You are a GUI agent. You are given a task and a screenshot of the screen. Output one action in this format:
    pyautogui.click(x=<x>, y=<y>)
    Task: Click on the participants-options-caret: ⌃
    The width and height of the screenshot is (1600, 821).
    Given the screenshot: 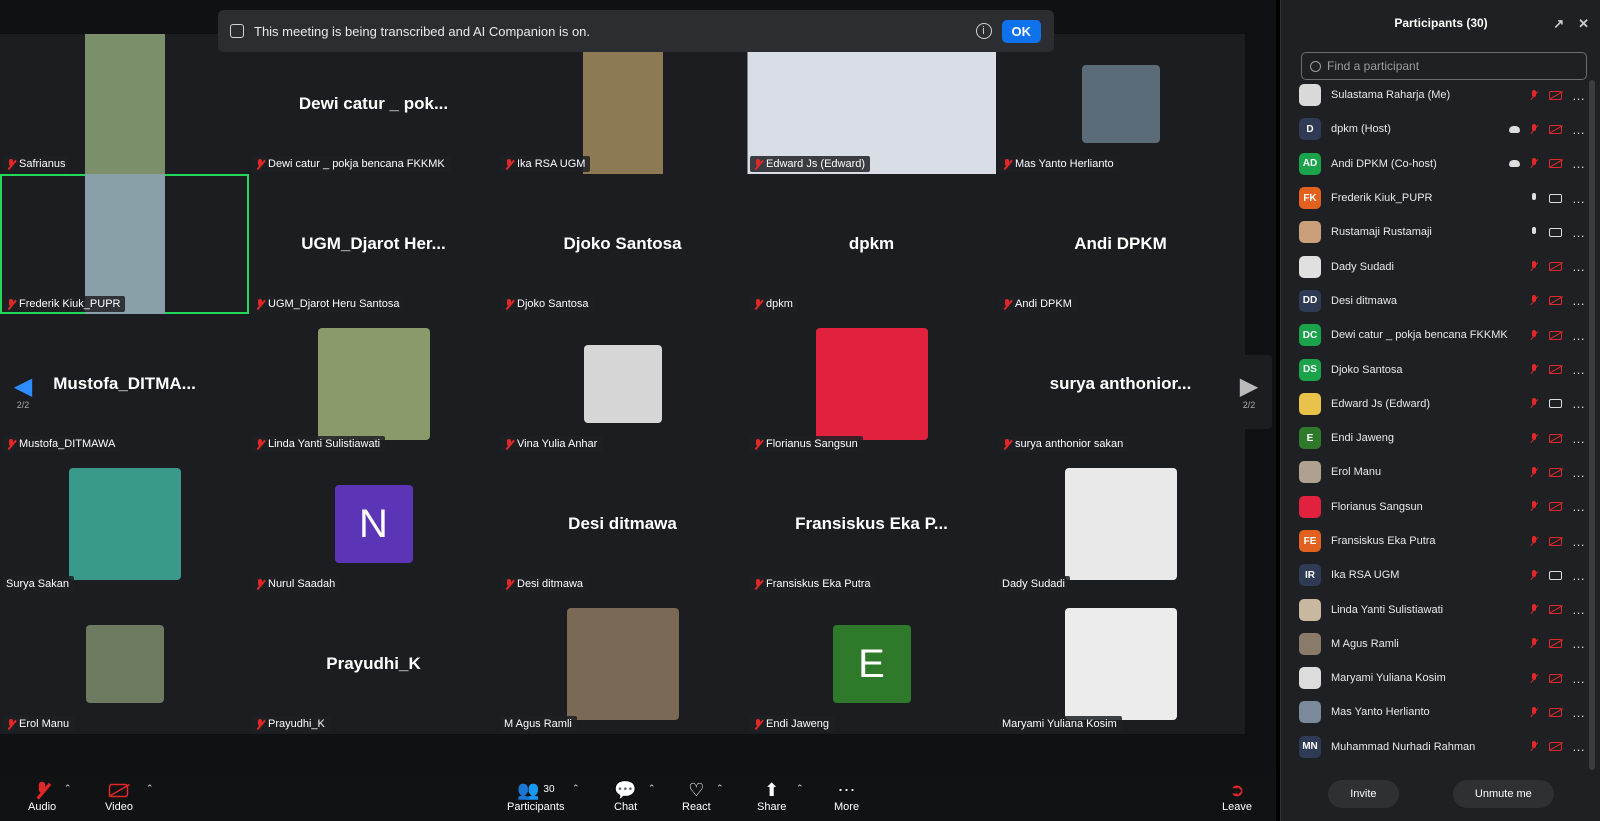 What is the action you would take?
    pyautogui.click(x=576, y=788)
    